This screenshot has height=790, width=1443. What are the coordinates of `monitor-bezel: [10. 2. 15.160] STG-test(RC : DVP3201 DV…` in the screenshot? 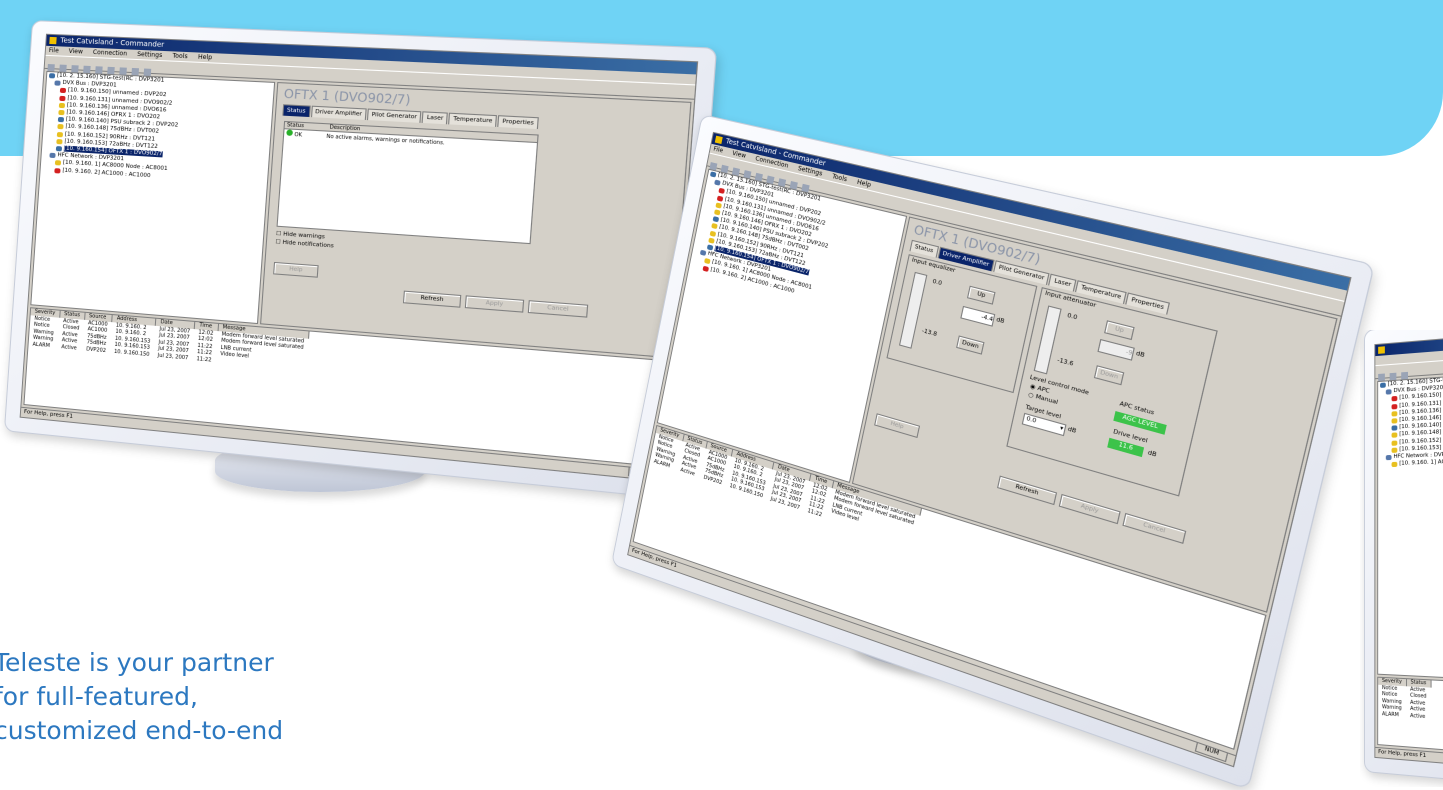 It's located at (1403, 558).